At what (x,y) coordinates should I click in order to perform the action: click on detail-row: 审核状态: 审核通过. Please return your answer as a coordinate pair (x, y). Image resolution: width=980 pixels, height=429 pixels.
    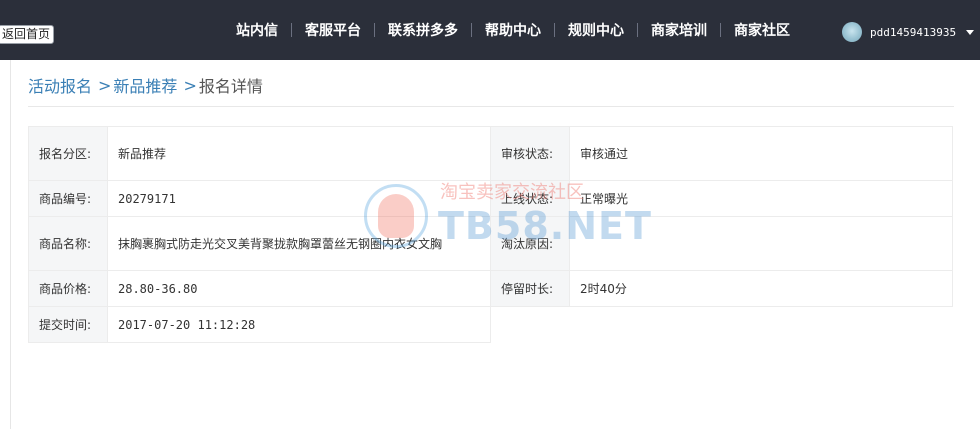
    Looking at the image, I should click on (721, 153).